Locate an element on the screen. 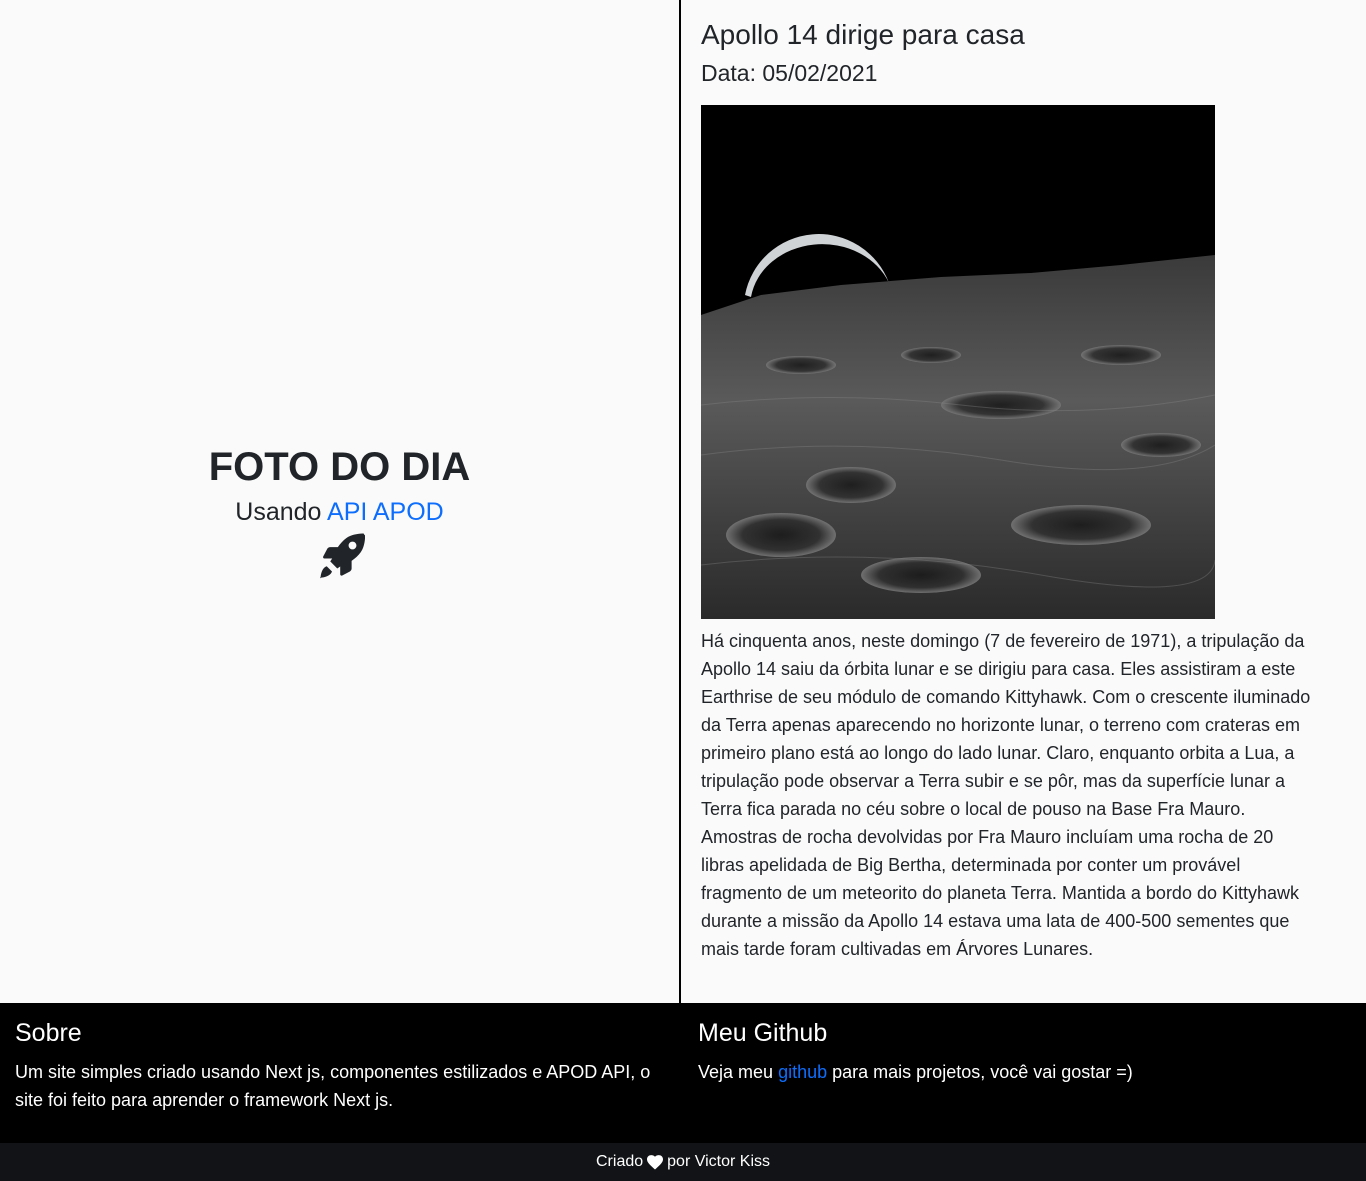 Image resolution: width=1366 pixels, height=1181 pixels. hero-title: FOTO DO DIA is located at coordinates (339, 466).